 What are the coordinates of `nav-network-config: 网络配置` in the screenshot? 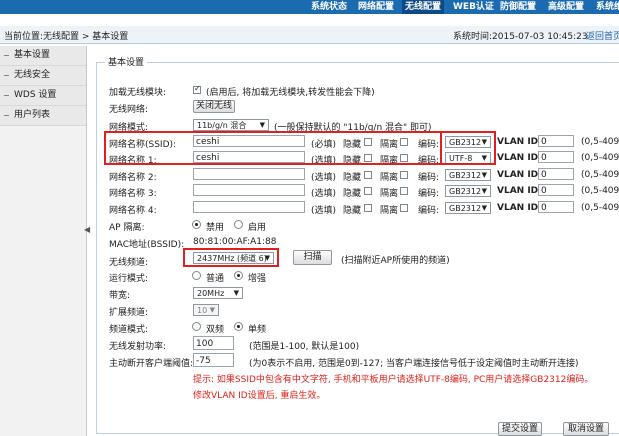 It's located at (376, 7).